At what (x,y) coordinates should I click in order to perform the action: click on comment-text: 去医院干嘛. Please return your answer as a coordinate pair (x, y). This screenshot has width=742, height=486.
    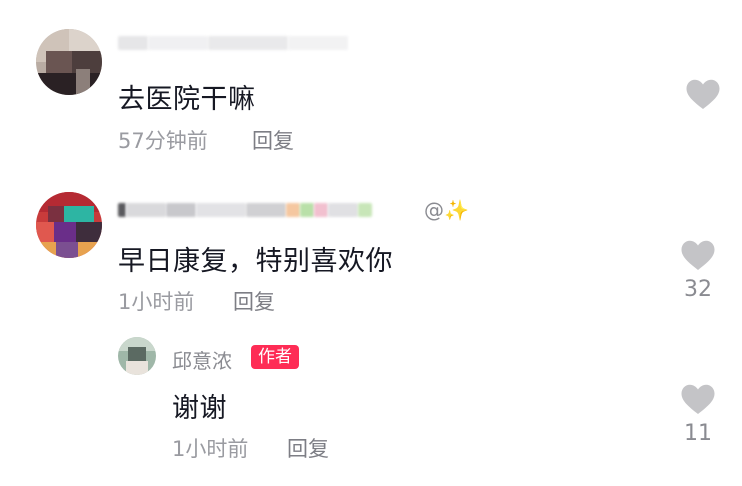
    Looking at the image, I should click on (187, 99).